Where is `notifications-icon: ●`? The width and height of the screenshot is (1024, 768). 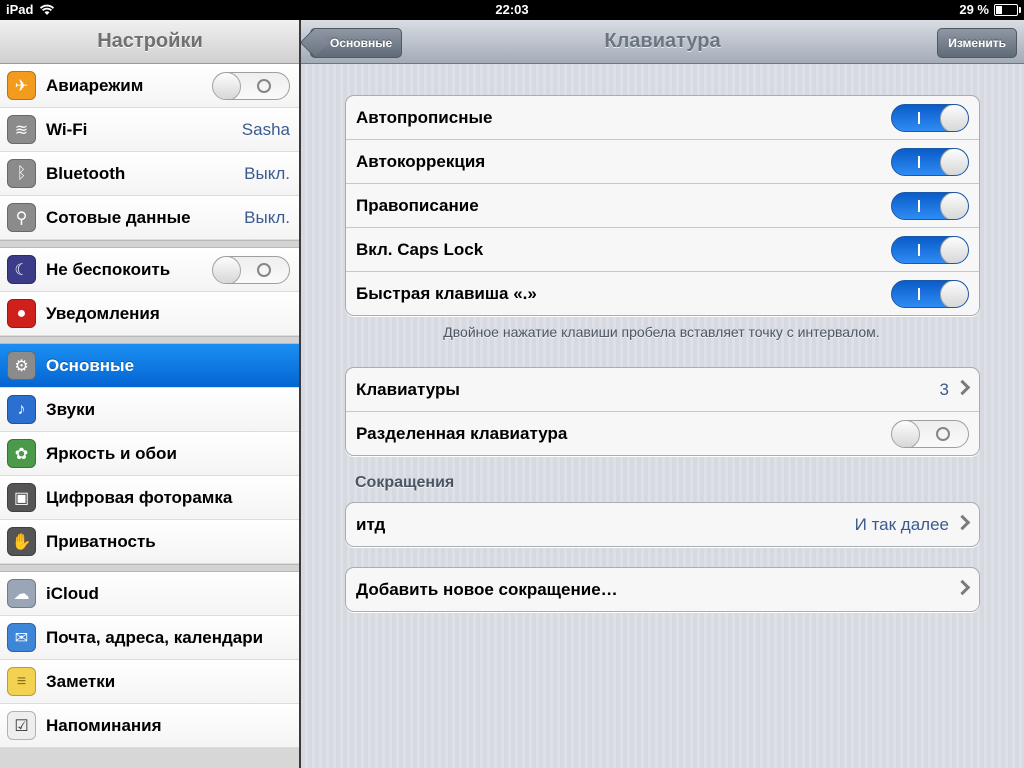
notifications-icon: ● is located at coordinates (21, 313).